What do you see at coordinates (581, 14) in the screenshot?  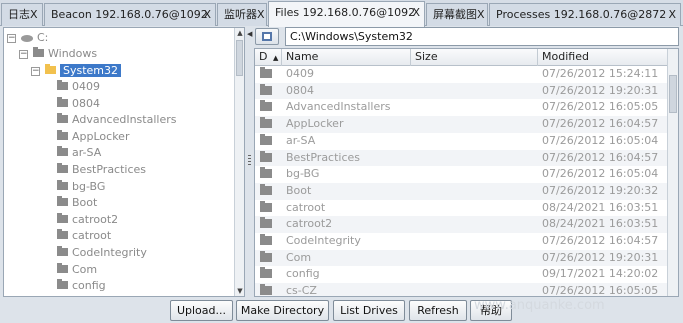 I see `tab-label: Processes 192.168.0.76@2872` at bounding box center [581, 14].